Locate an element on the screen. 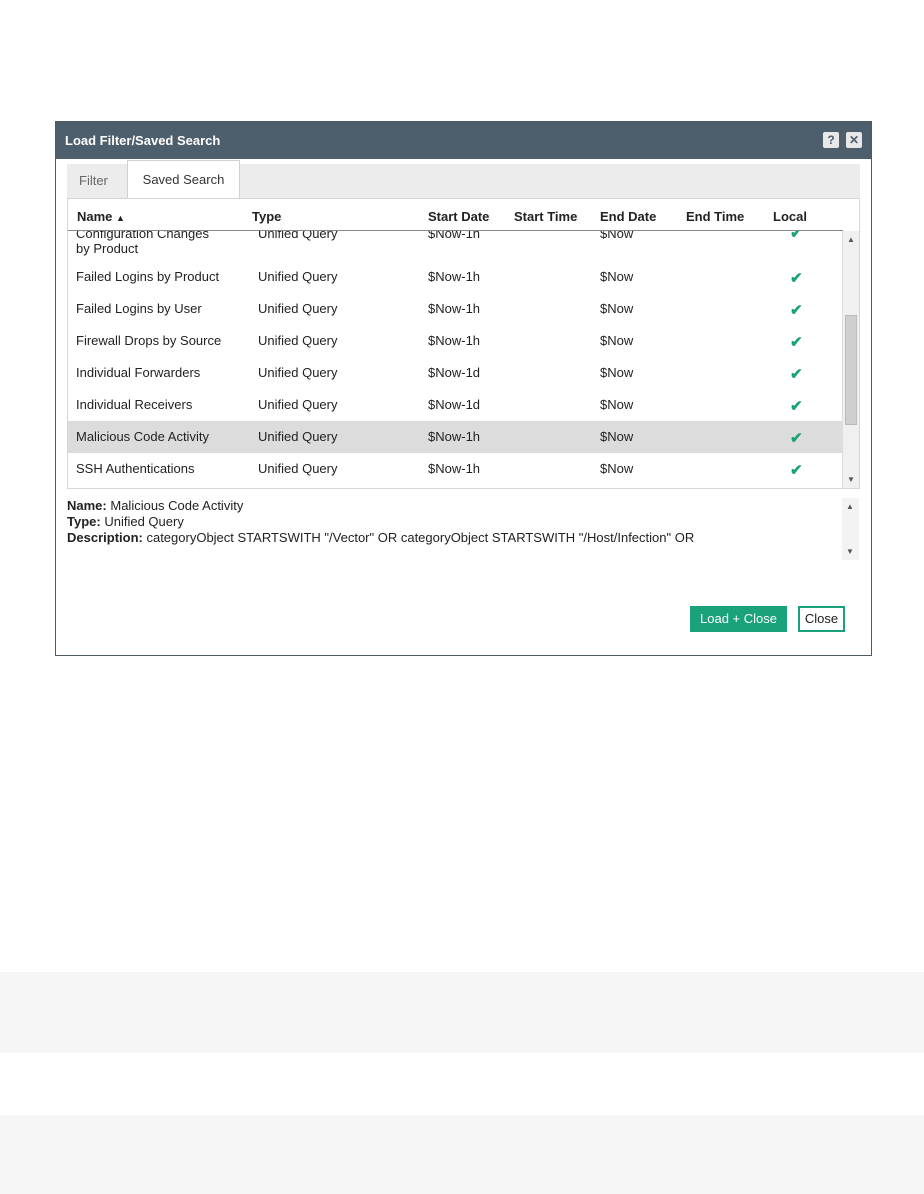 This screenshot has width=924, height=1194. column-header-start-time: Start Time is located at coordinates (545, 216).